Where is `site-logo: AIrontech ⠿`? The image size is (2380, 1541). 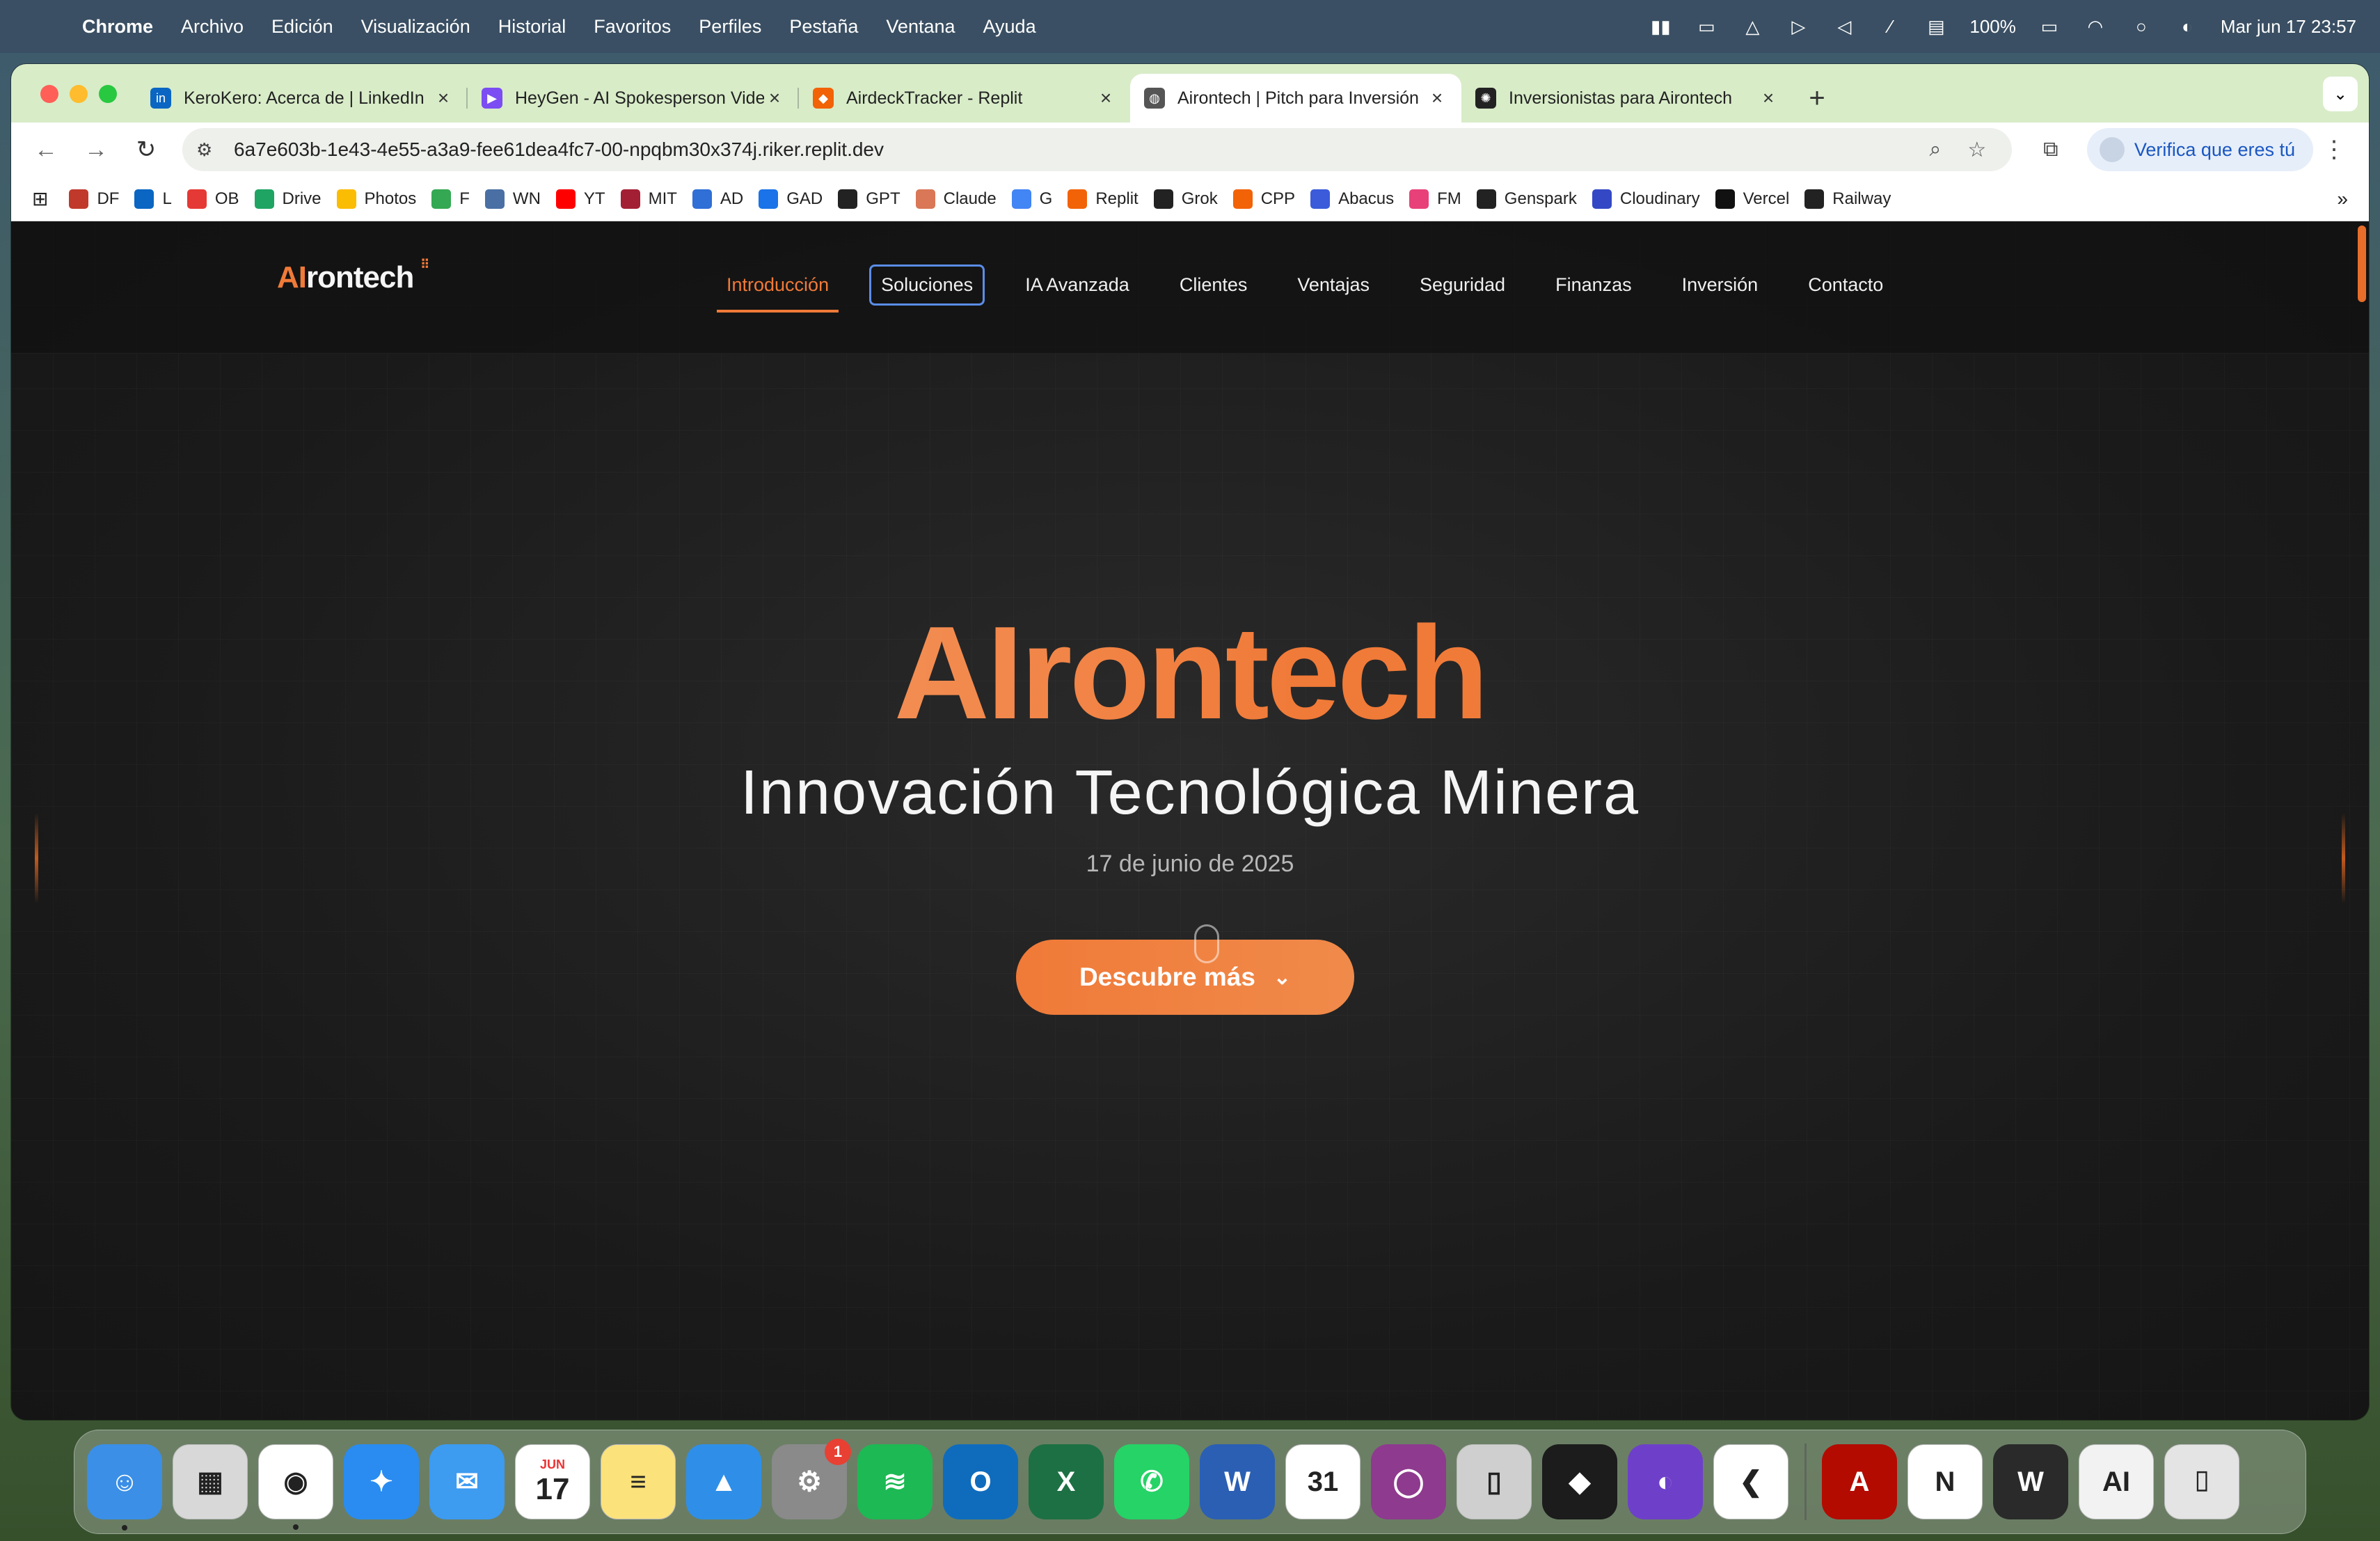 site-logo: AIrontech ⠿ is located at coordinates (353, 276).